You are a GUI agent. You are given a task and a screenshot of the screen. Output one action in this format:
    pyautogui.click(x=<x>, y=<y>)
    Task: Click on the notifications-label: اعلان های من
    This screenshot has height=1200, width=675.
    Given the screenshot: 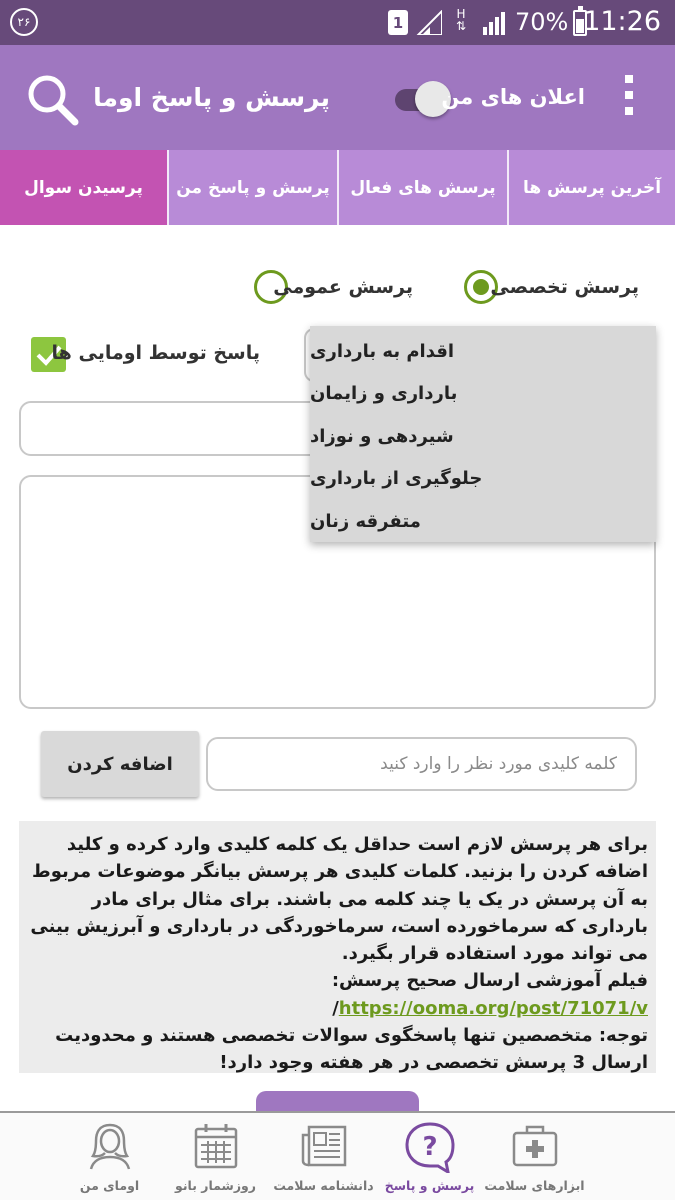 What is the action you would take?
    pyautogui.click(x=513, y=97)
    